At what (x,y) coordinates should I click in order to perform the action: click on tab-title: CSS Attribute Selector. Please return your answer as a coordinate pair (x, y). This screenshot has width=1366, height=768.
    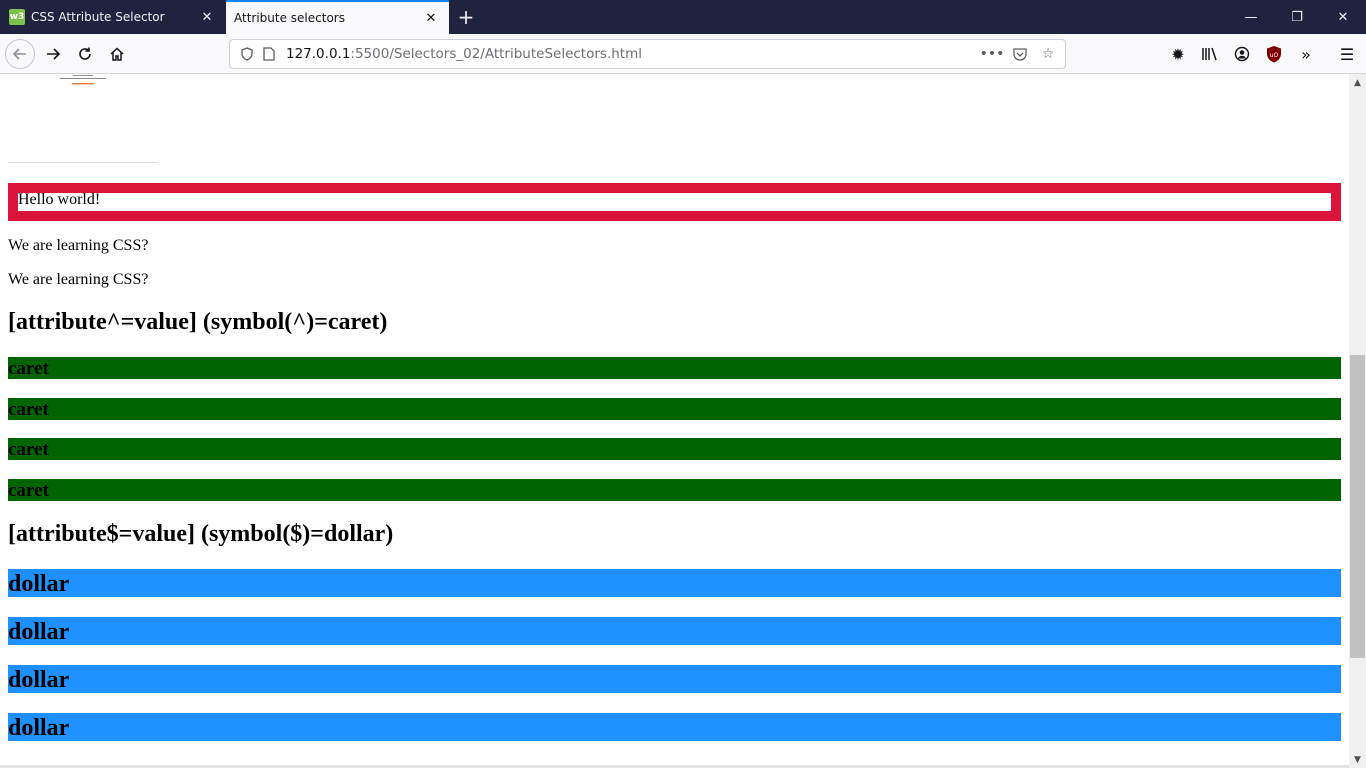
    Looking at the image, I should click on (98, 17).